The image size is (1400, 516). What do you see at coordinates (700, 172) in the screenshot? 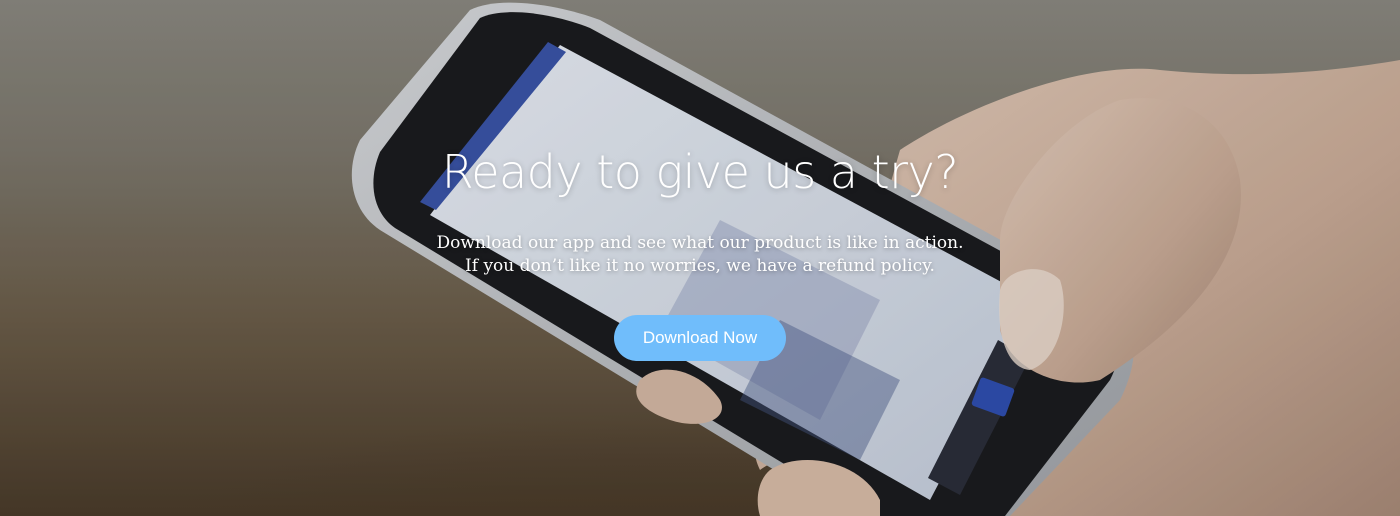
I see `hero-headline: Ready to give us a try?` at bounding box center [700, 172].